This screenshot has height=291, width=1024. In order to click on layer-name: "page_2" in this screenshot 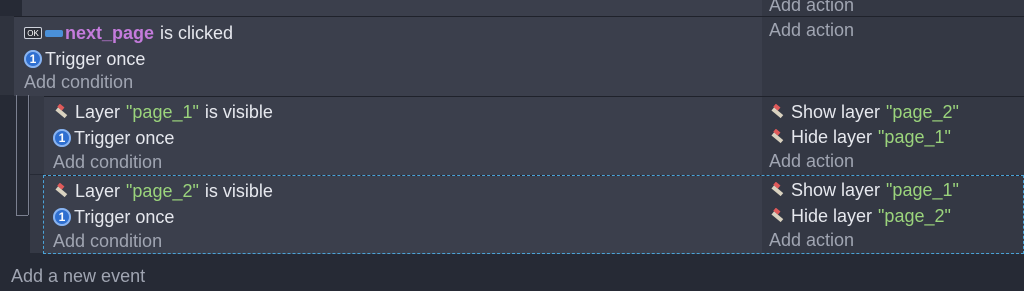, I will do `click(162, 190)`.